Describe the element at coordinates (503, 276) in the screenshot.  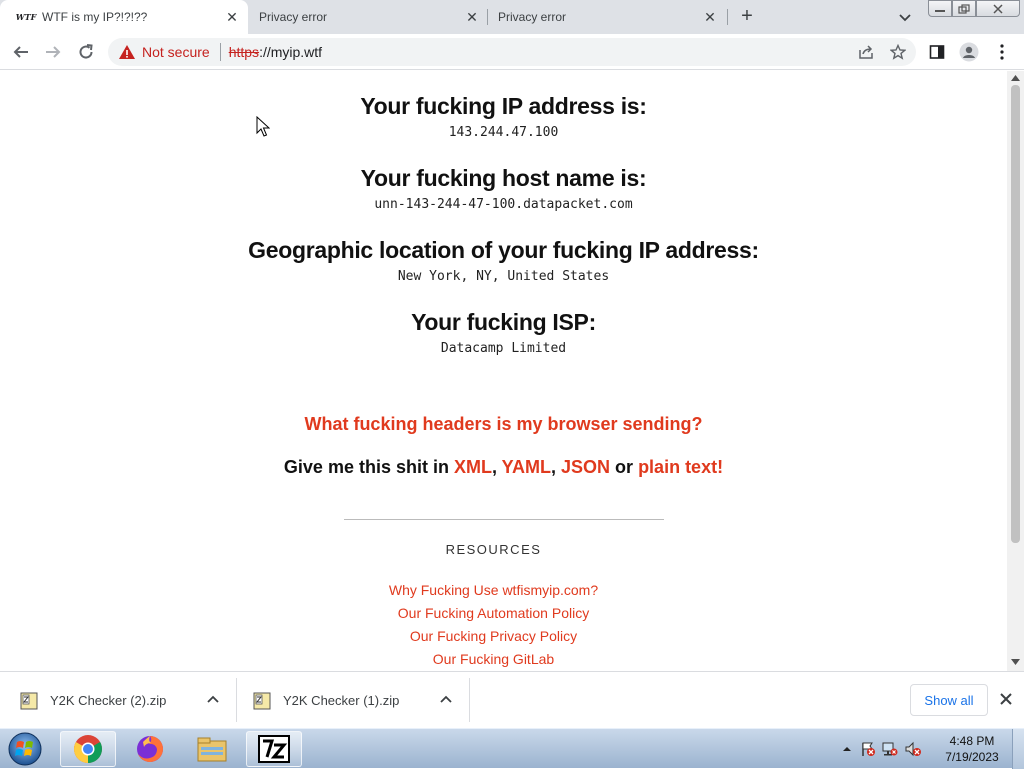
I see `geo-value: New York, NY, United States` at that location.